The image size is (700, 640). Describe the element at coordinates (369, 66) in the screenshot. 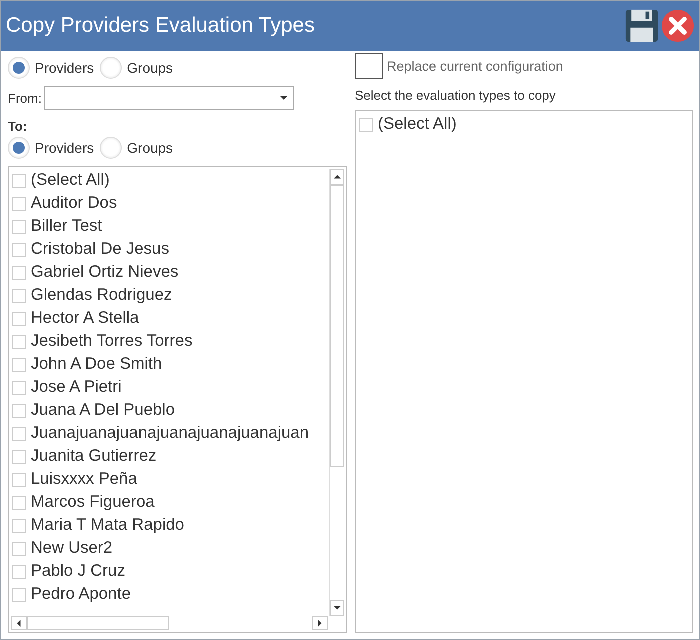

I see `checkbox` at that location.